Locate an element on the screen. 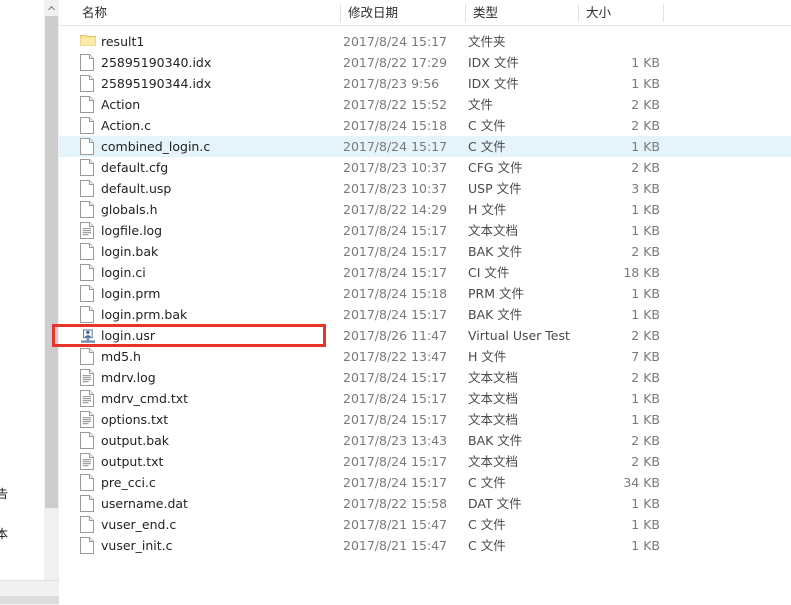 The width and height of the screenshot is (791, 605). column-header-date-modified: 修改日期 is located at coordinates (402, 12).